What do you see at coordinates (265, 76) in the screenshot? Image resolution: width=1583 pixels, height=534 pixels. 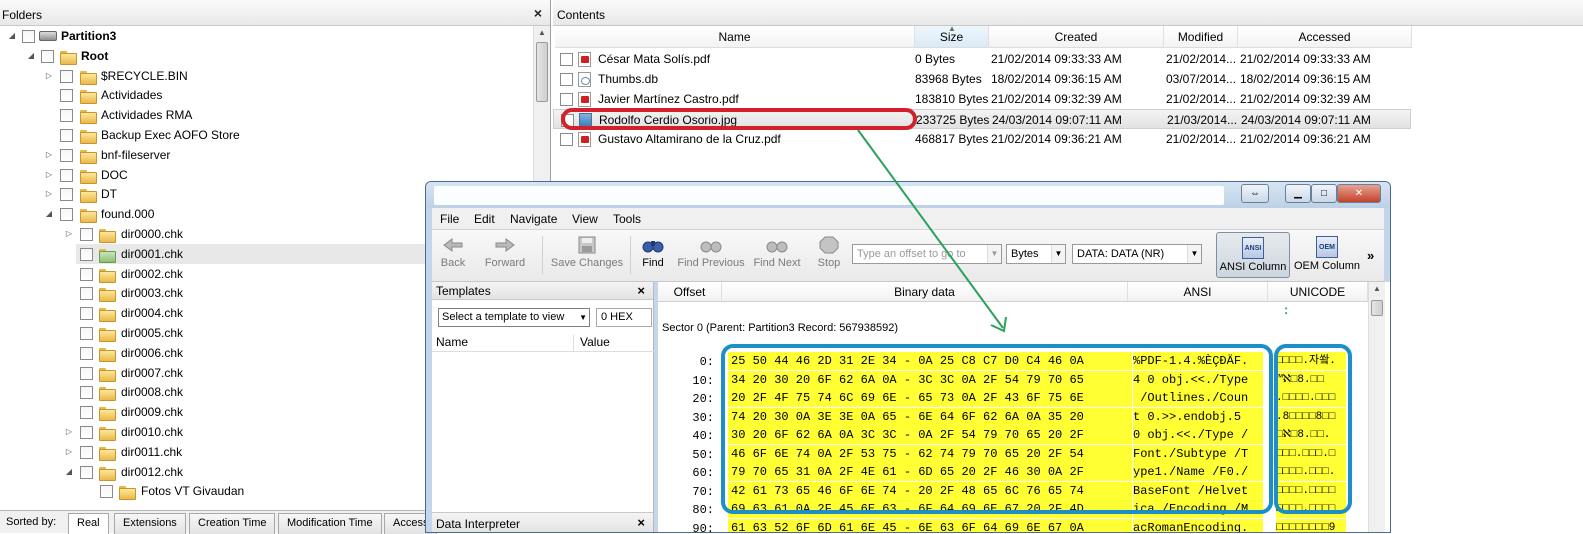 I see `tree-item: ▷ $RECYCLE.BIN` at bounding box center [265, 76].